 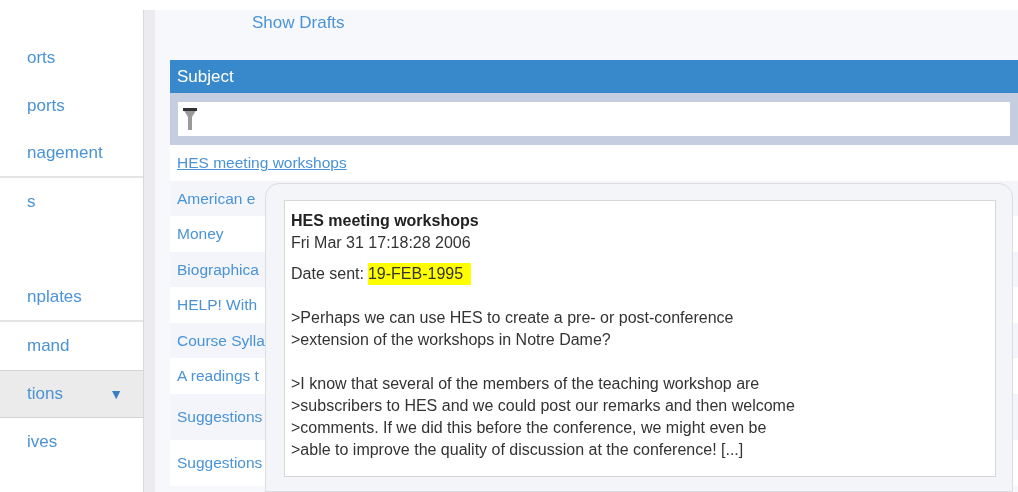 What do you see at coordinates (116, 394) in the screenshot?
I see `caret-icon: ▼` at bounding box center [116, 394].